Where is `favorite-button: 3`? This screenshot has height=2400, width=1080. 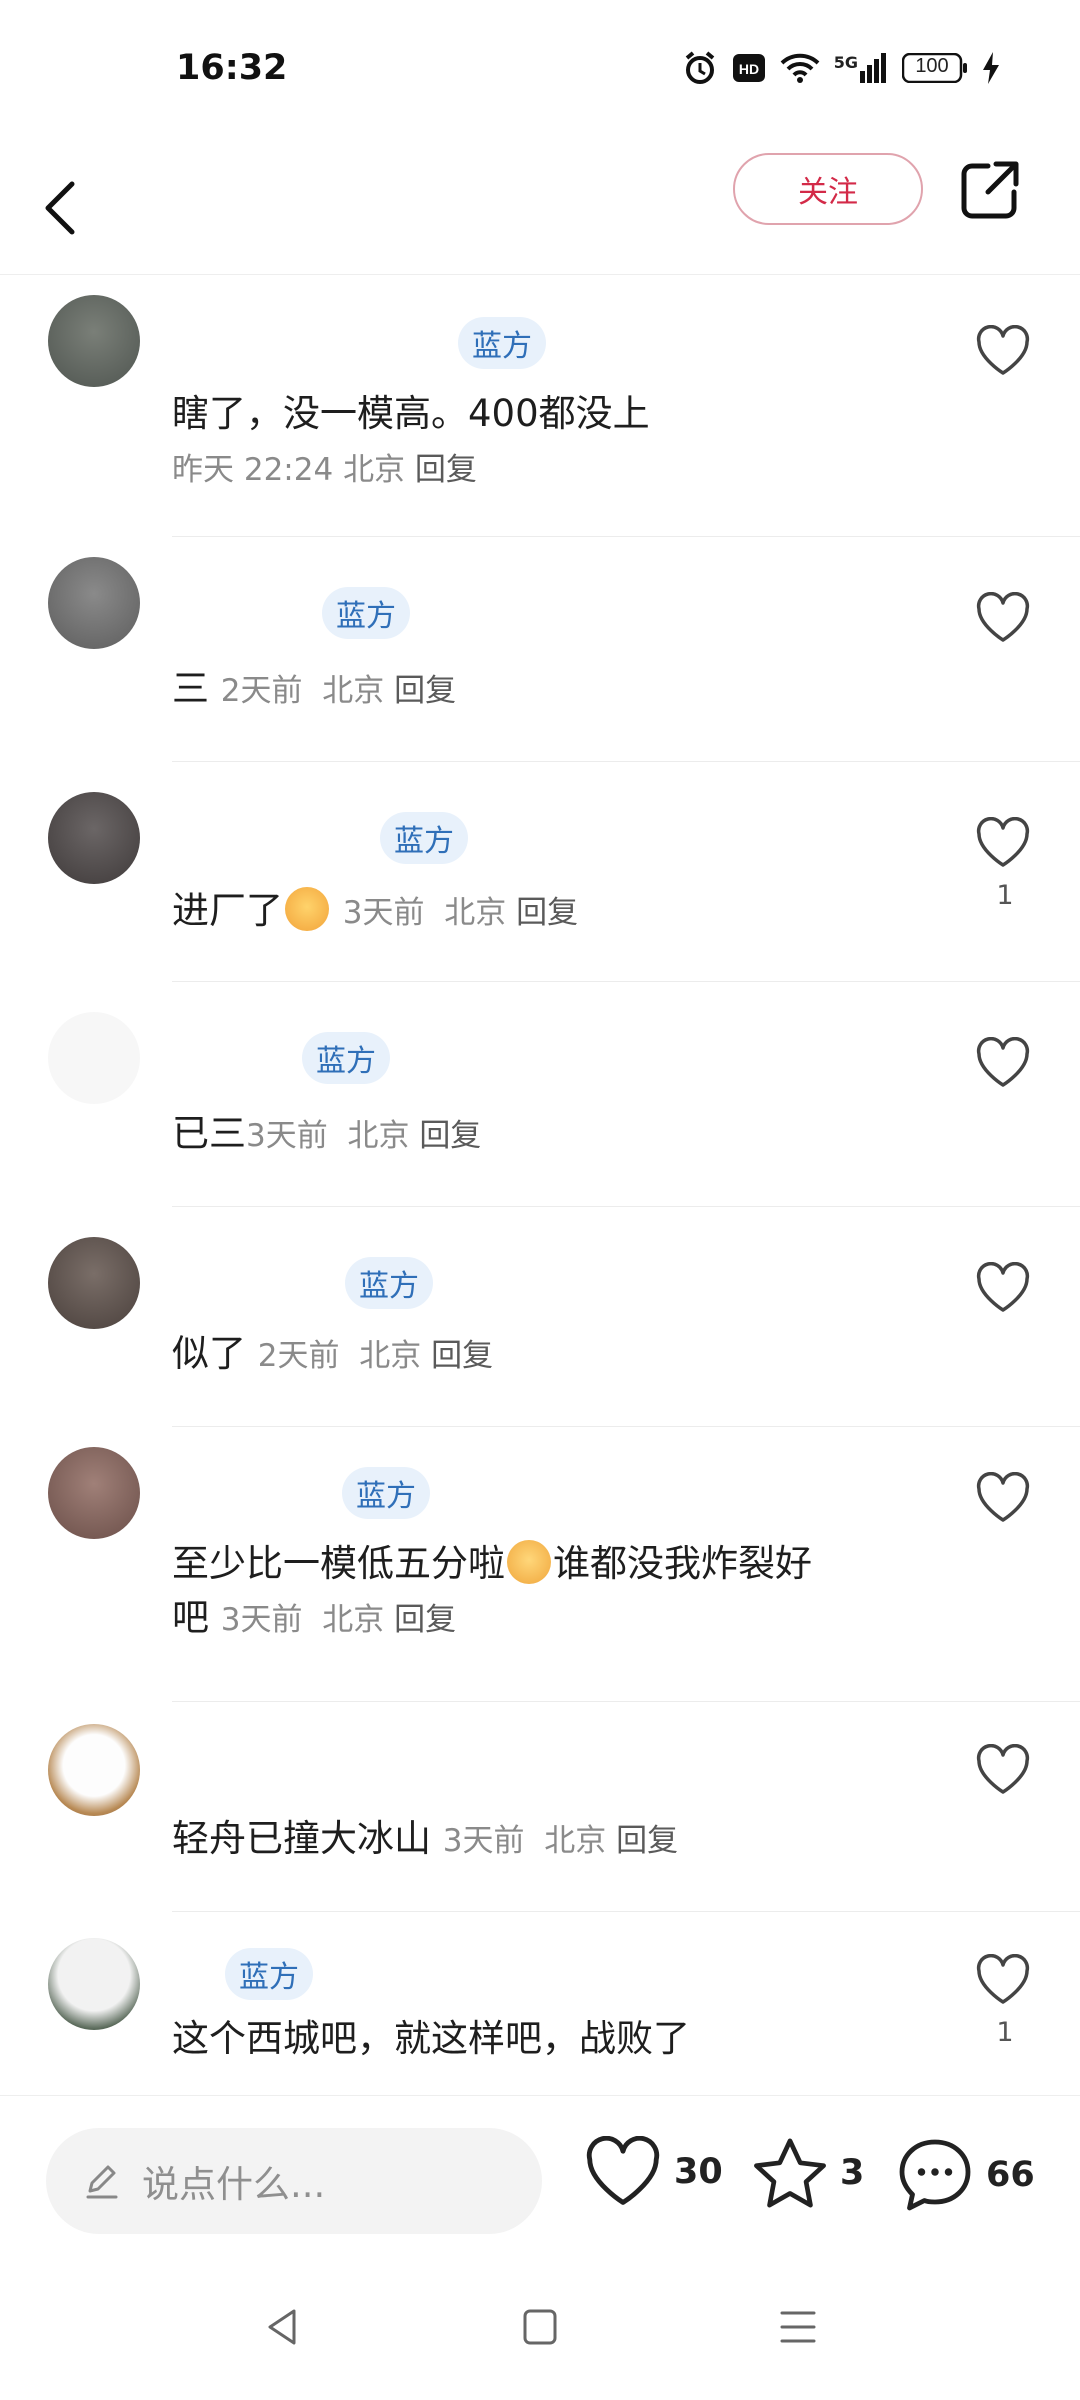
favorite-button: 3 is located at coordinates (808, 2173).